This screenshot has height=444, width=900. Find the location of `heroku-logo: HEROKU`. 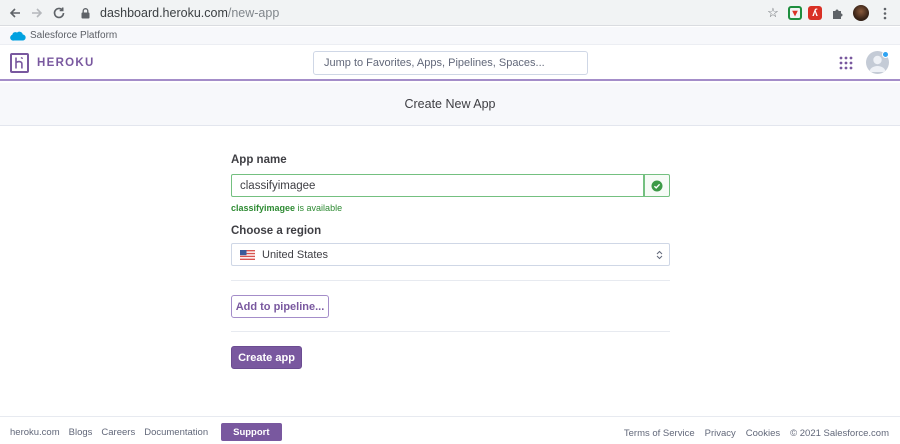

heroku-logo: HEROKU is located at coordinates (52, 63).